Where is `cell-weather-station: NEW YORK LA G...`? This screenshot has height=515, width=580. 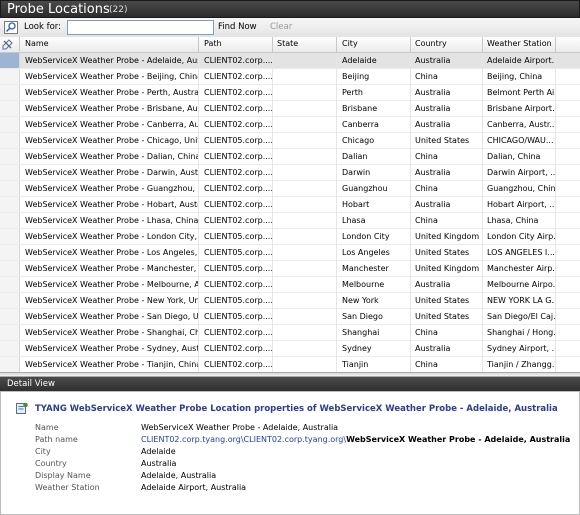
cell-weather-station: NEW YORK LA G... is located at coordinates (521, 300).